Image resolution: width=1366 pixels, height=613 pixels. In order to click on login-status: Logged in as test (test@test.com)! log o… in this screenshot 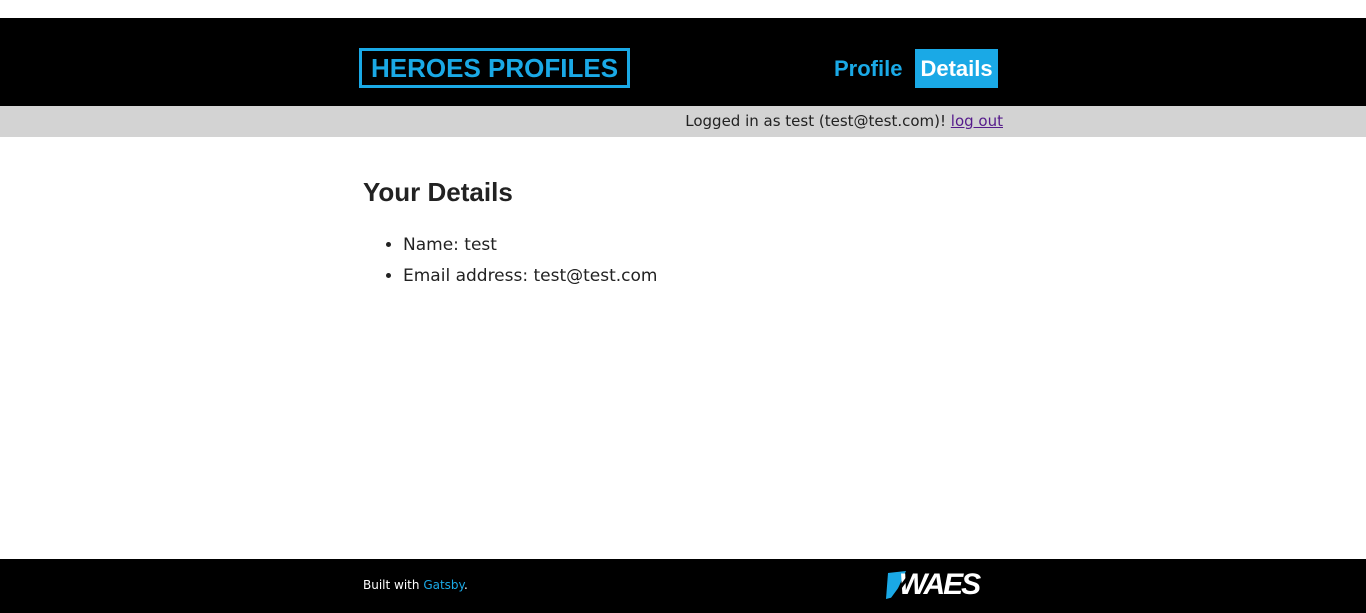, I will do `click(844, 121)`.